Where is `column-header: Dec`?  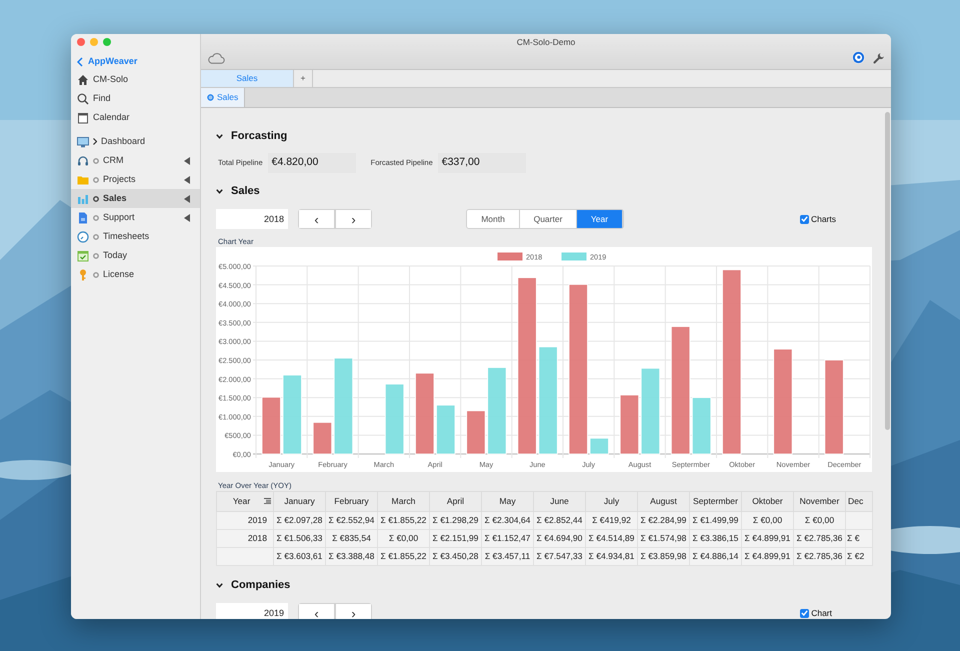
column-header: Dec is located at coordinates (859, 502).